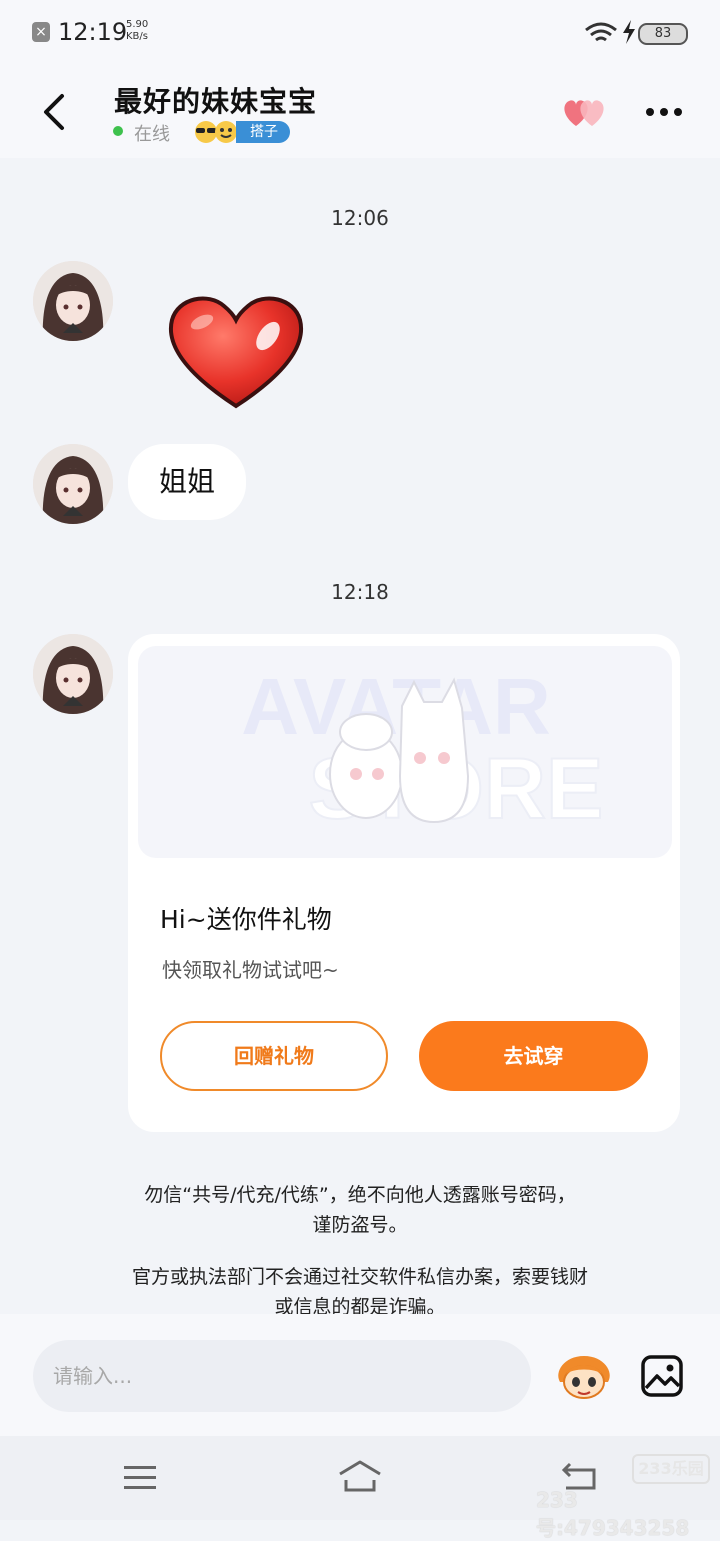 The height and width of the screenshot is (1541, 720). Describe the element at coordinates (662, 1376) in the screenshot. I see `image-picker-icon` at that location.